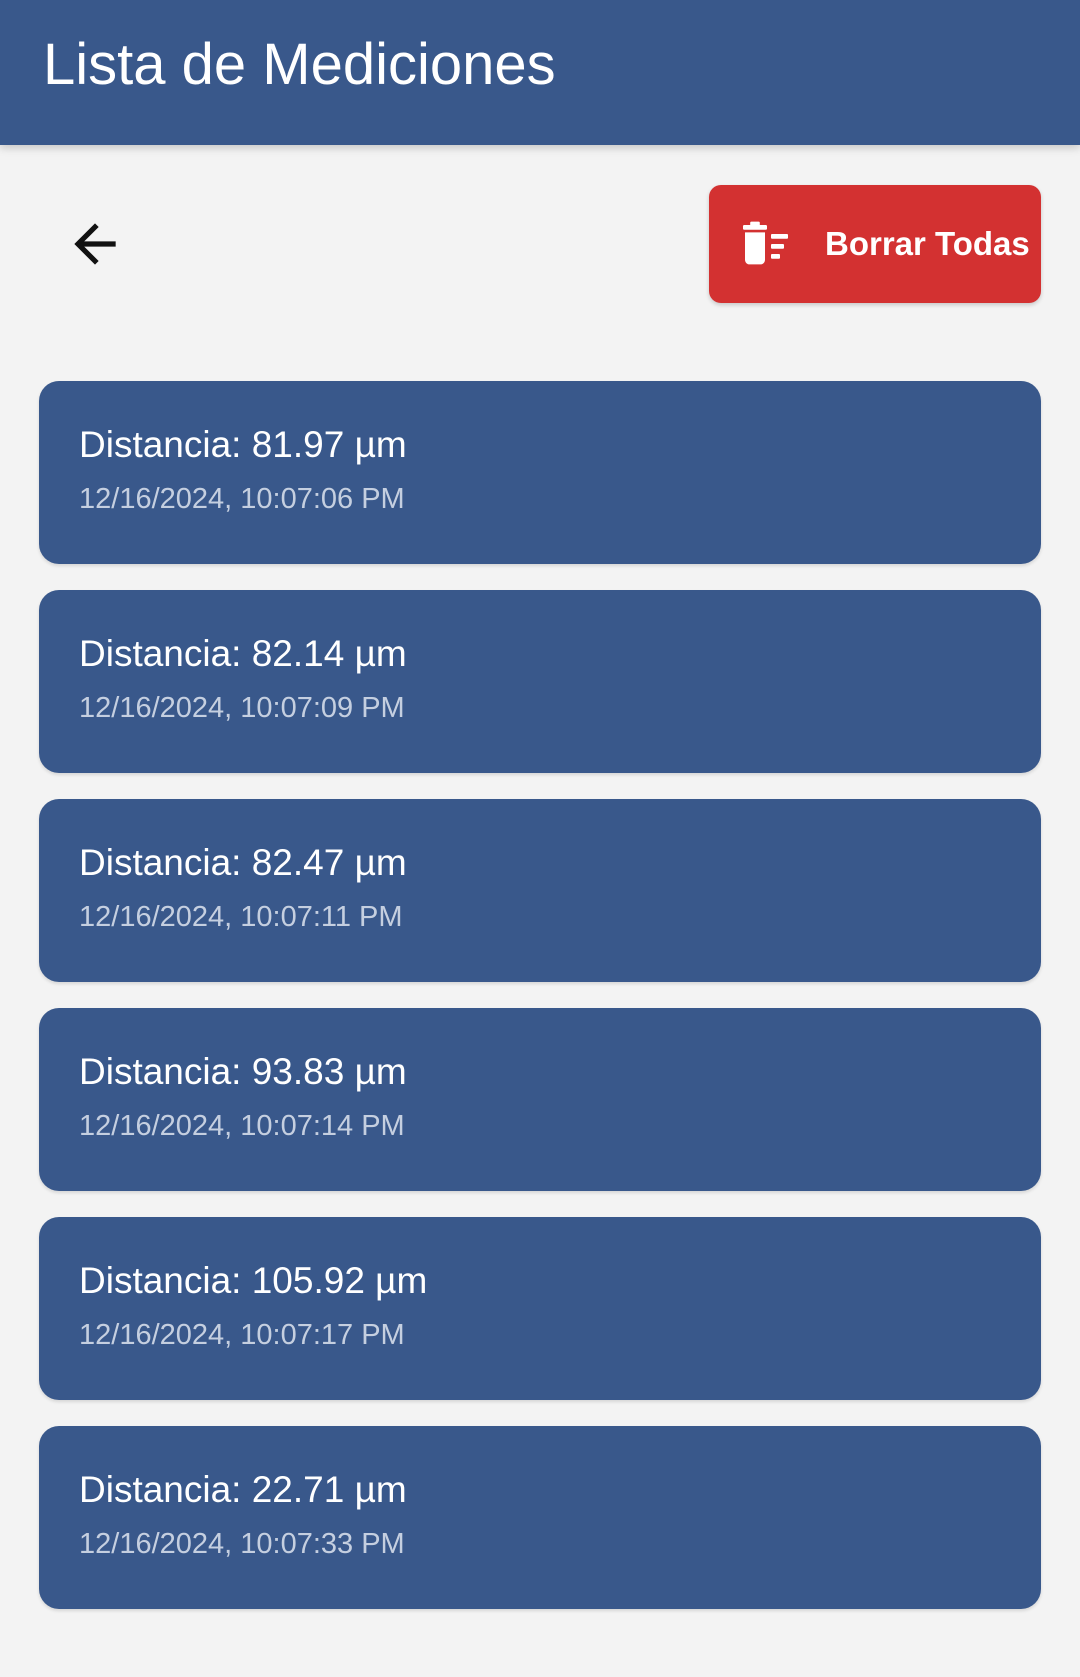 The image size is (1080, 1677). Describe the element at coordinates (927, 243) in the screenshot. I see `delete-all-label: Borrar Todas` at that location.